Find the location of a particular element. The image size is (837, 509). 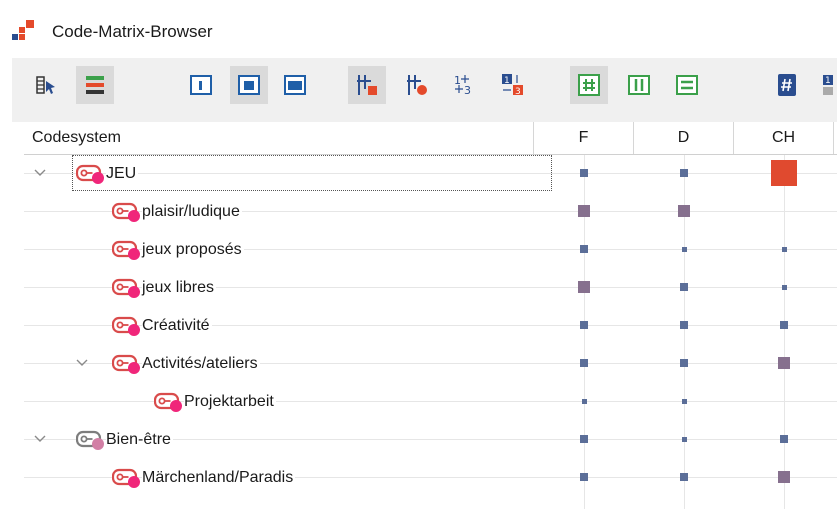

activate-colors-button is located at coordinates (95, 85).